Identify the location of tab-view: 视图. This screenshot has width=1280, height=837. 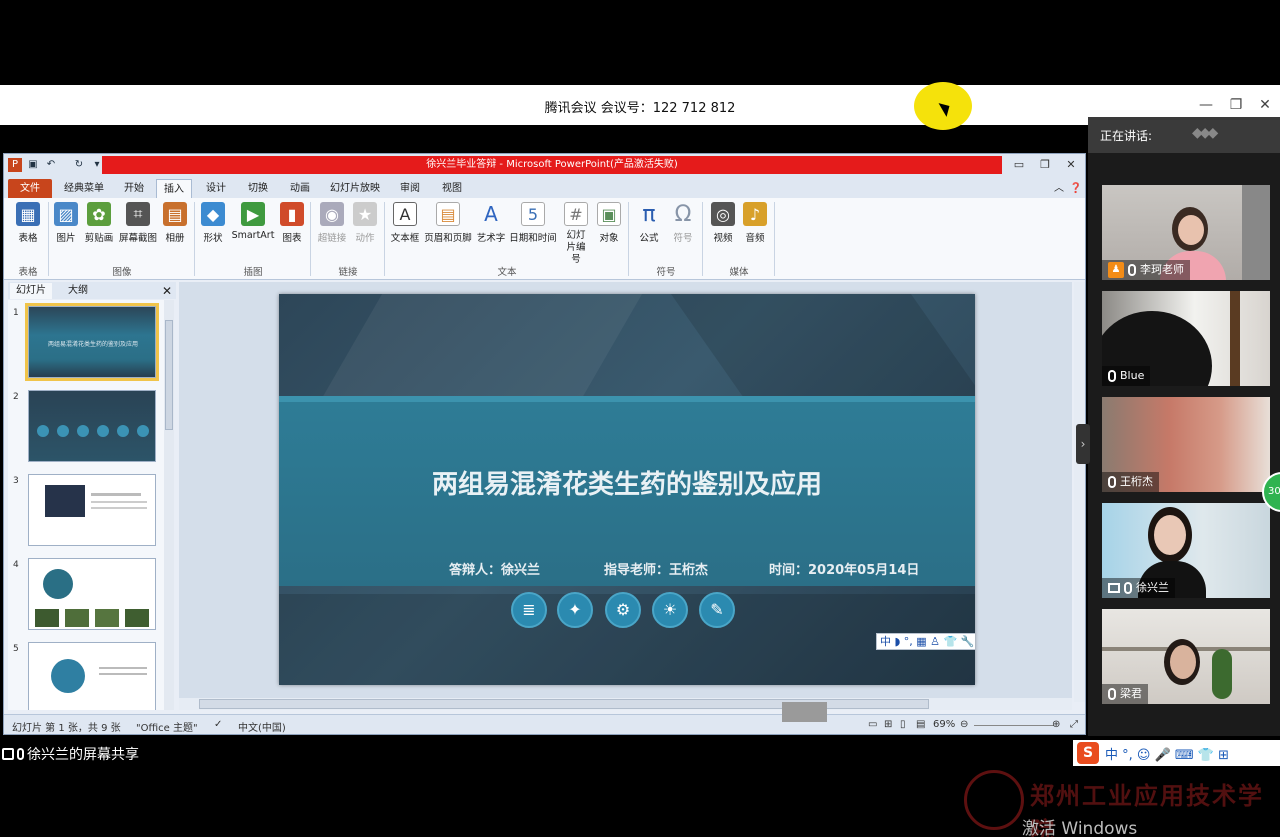
(452, 188).